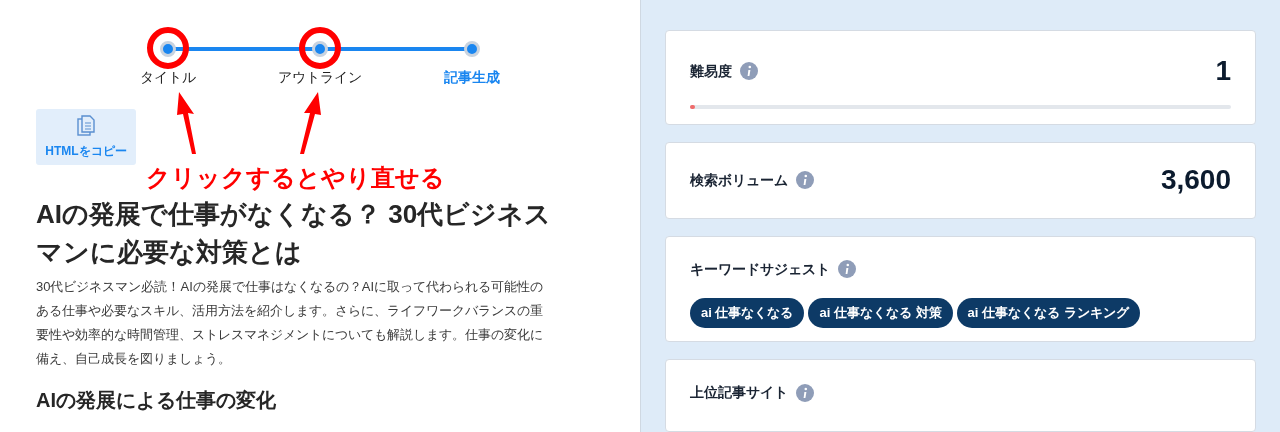  What do you see at coordinates (747, 312) in the screenshot?
I see `keyword-tag: ai 仕事なくなる` at bounding box center [747, 312].